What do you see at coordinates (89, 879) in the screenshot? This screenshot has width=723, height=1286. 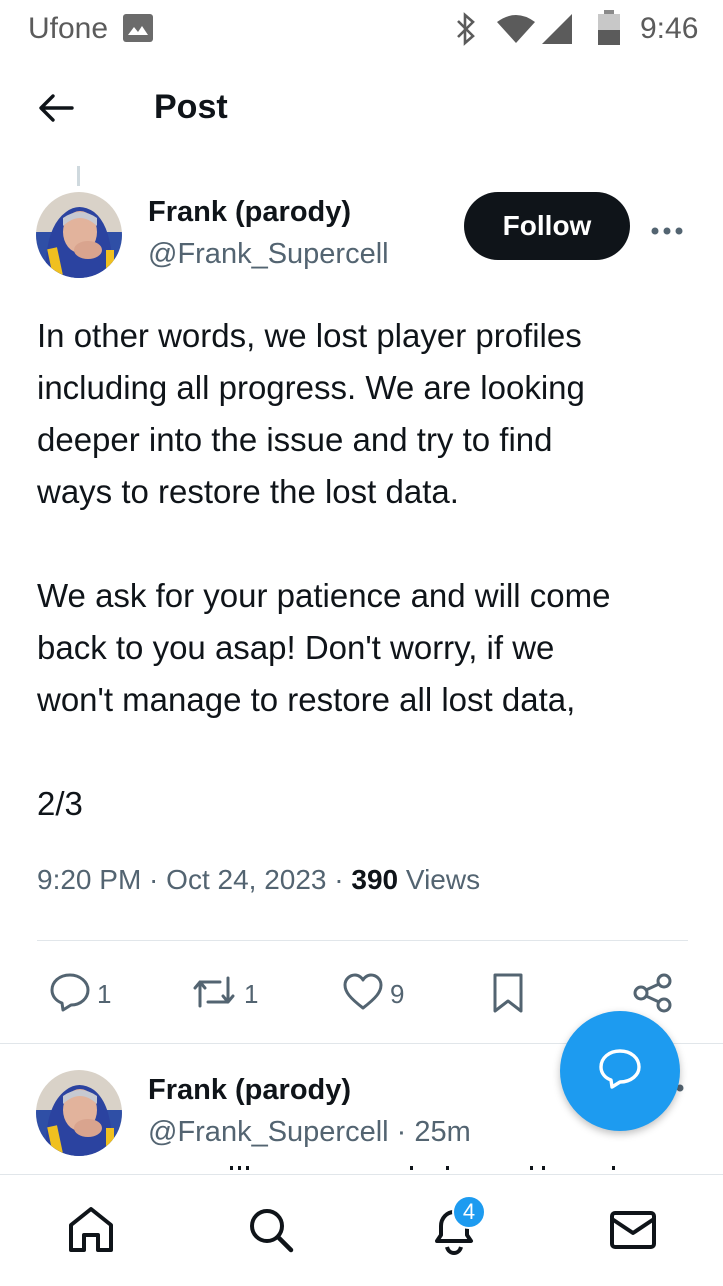 I see `post-time: 9:20 PM` at bounding box center [89, 879].